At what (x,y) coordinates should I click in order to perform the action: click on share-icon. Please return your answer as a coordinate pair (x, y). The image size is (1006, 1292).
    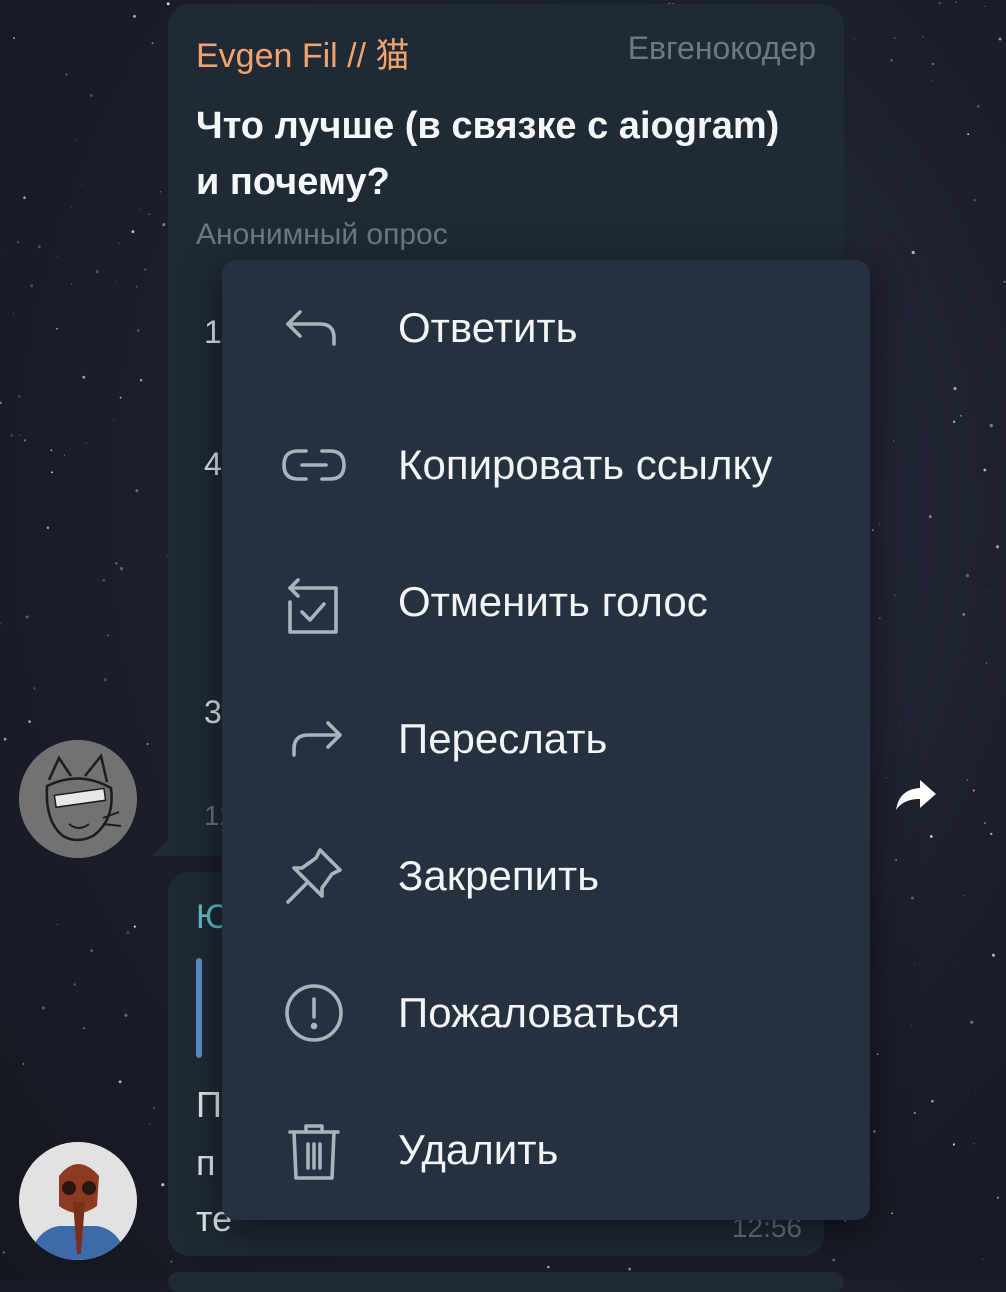
    Looking at the image, I should click on (916, 794).